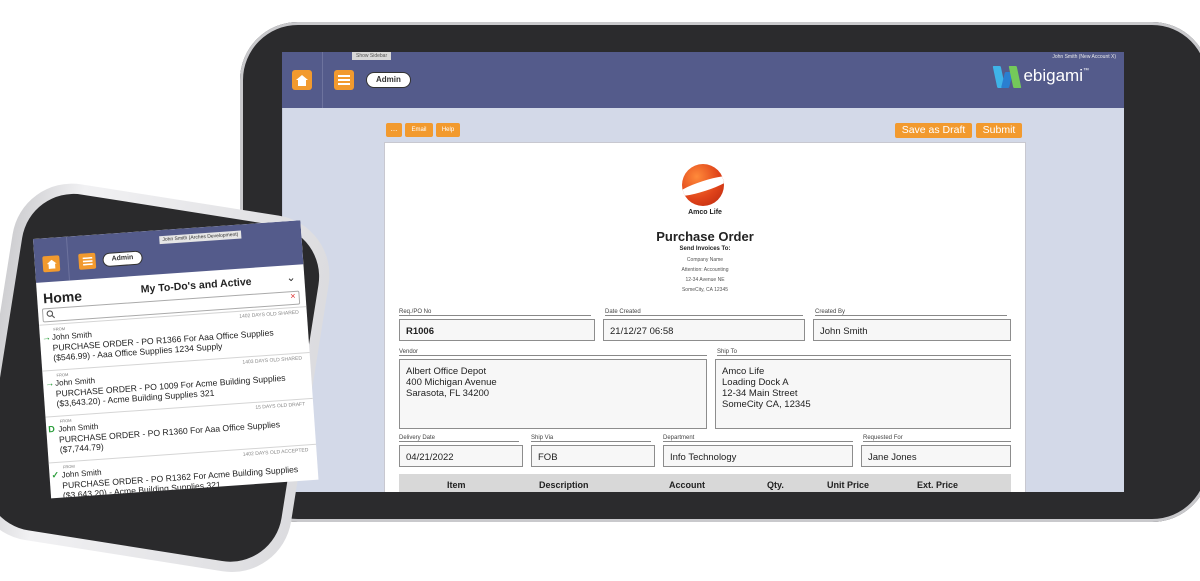 Image resolution: width=1200 pixels, height=581 pixels. Describe the element at coordinates (705, 280) in the screenshot. I see `address-line: 12-34 Avenue NE` at that location.